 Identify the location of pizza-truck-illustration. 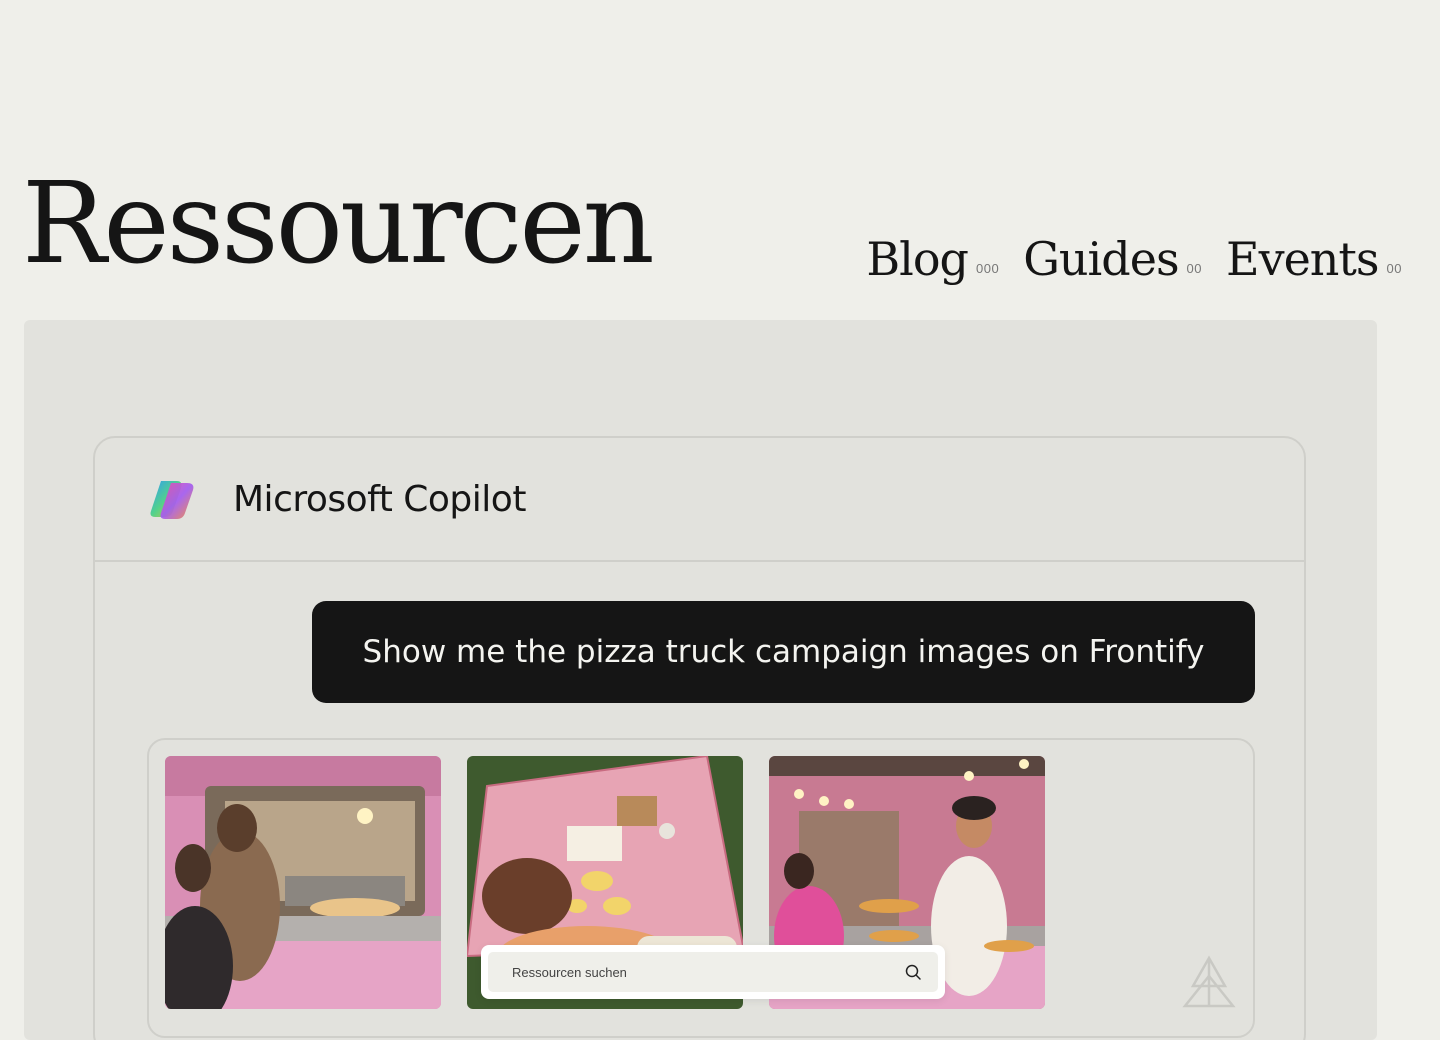
(303, 882).